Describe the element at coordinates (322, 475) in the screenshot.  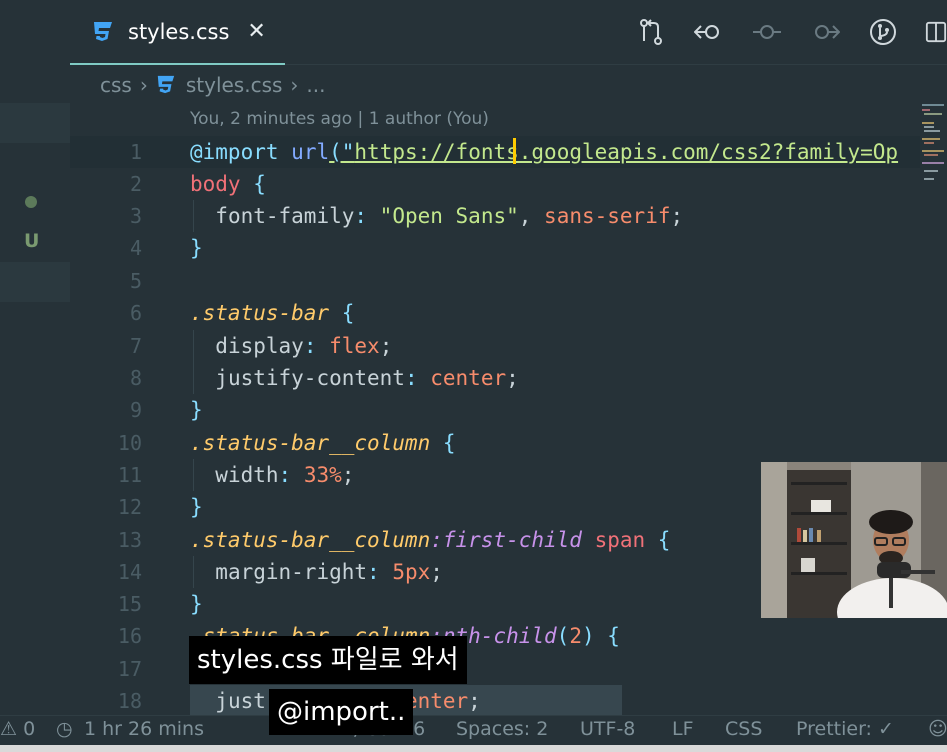
I see `token-value: 33%` at that location.